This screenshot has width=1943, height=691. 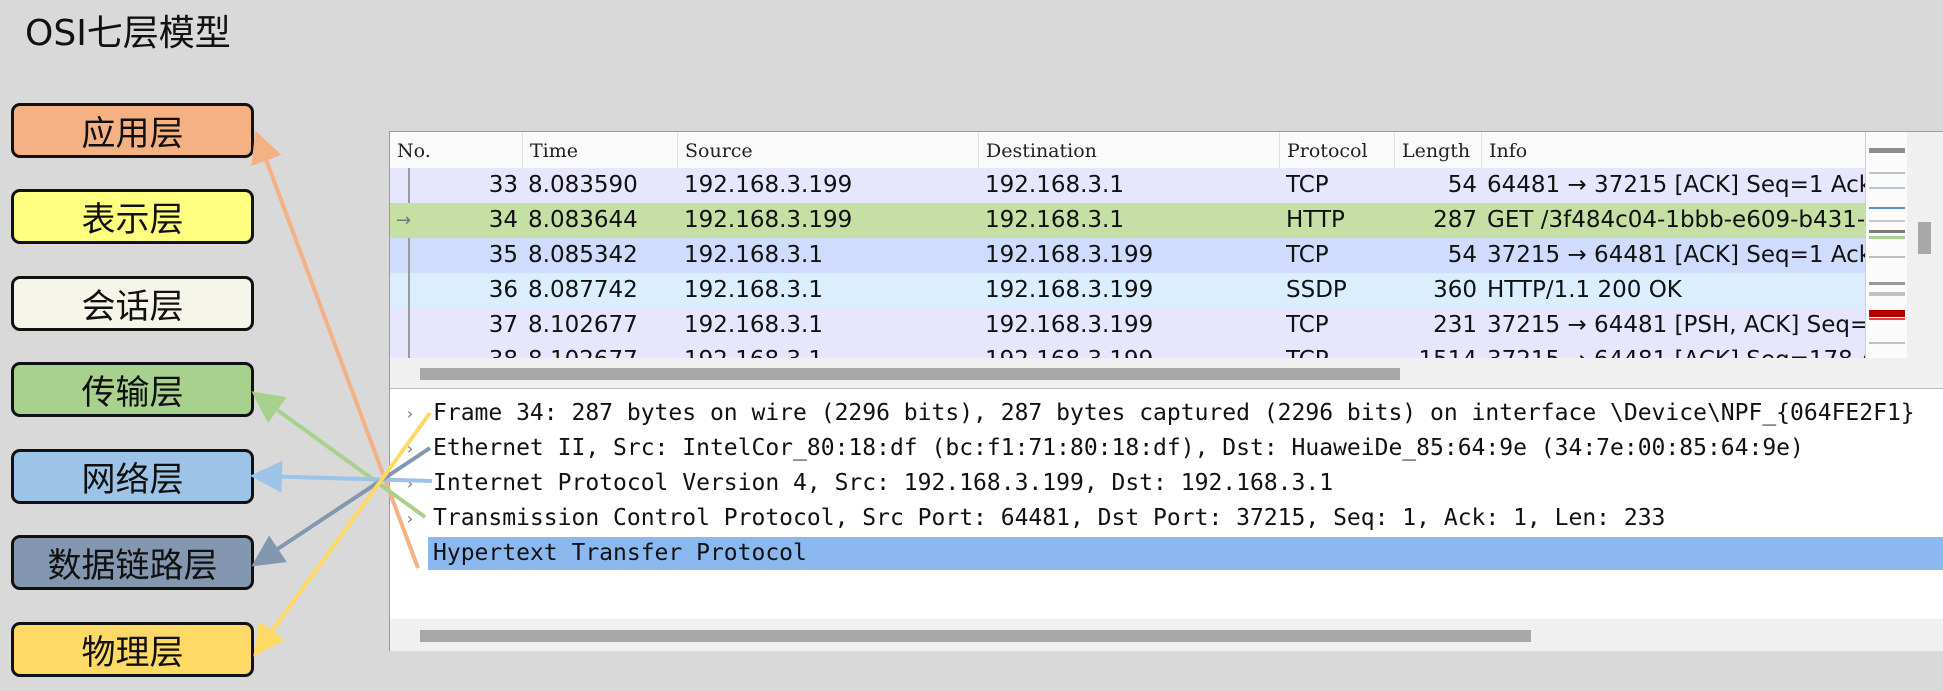 What do you see at coordinates (1185, 553) in the screenshot?
I see `detail-tree-item: Hypertext Transfer Protocol` at bounding box center [1185, 553].